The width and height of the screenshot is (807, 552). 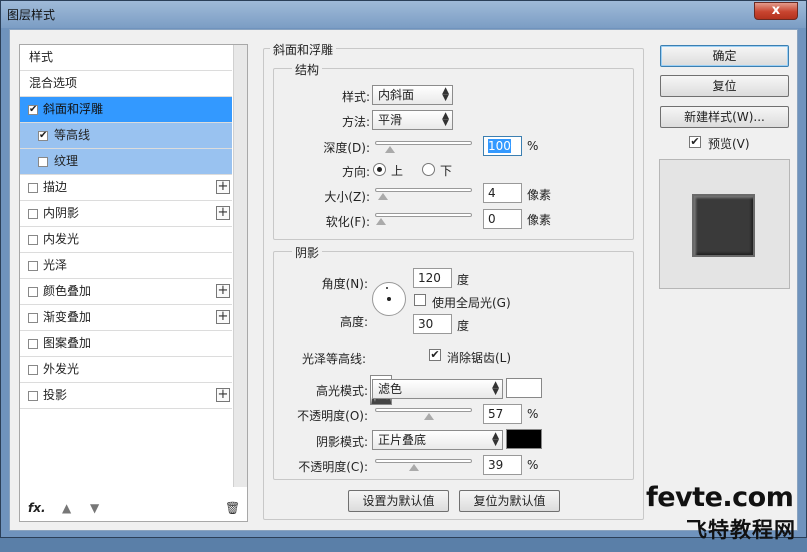 I want to click on style-item: 光泽, so click(x=126, y=266).